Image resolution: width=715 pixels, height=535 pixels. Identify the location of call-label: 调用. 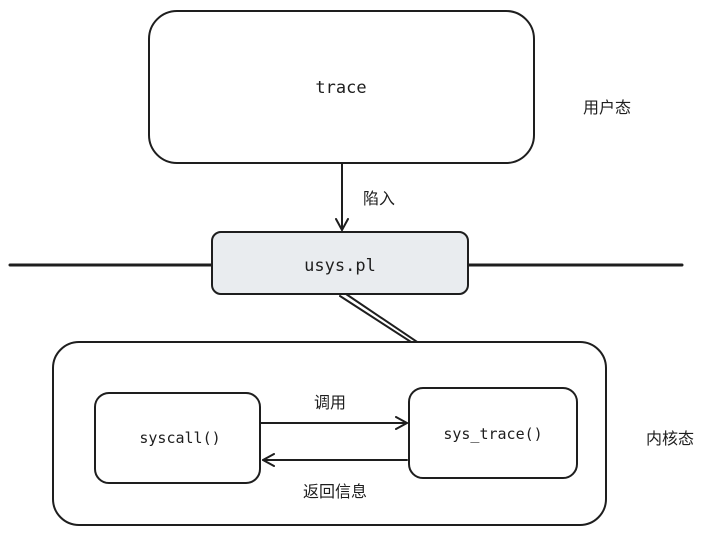
(330, 402).